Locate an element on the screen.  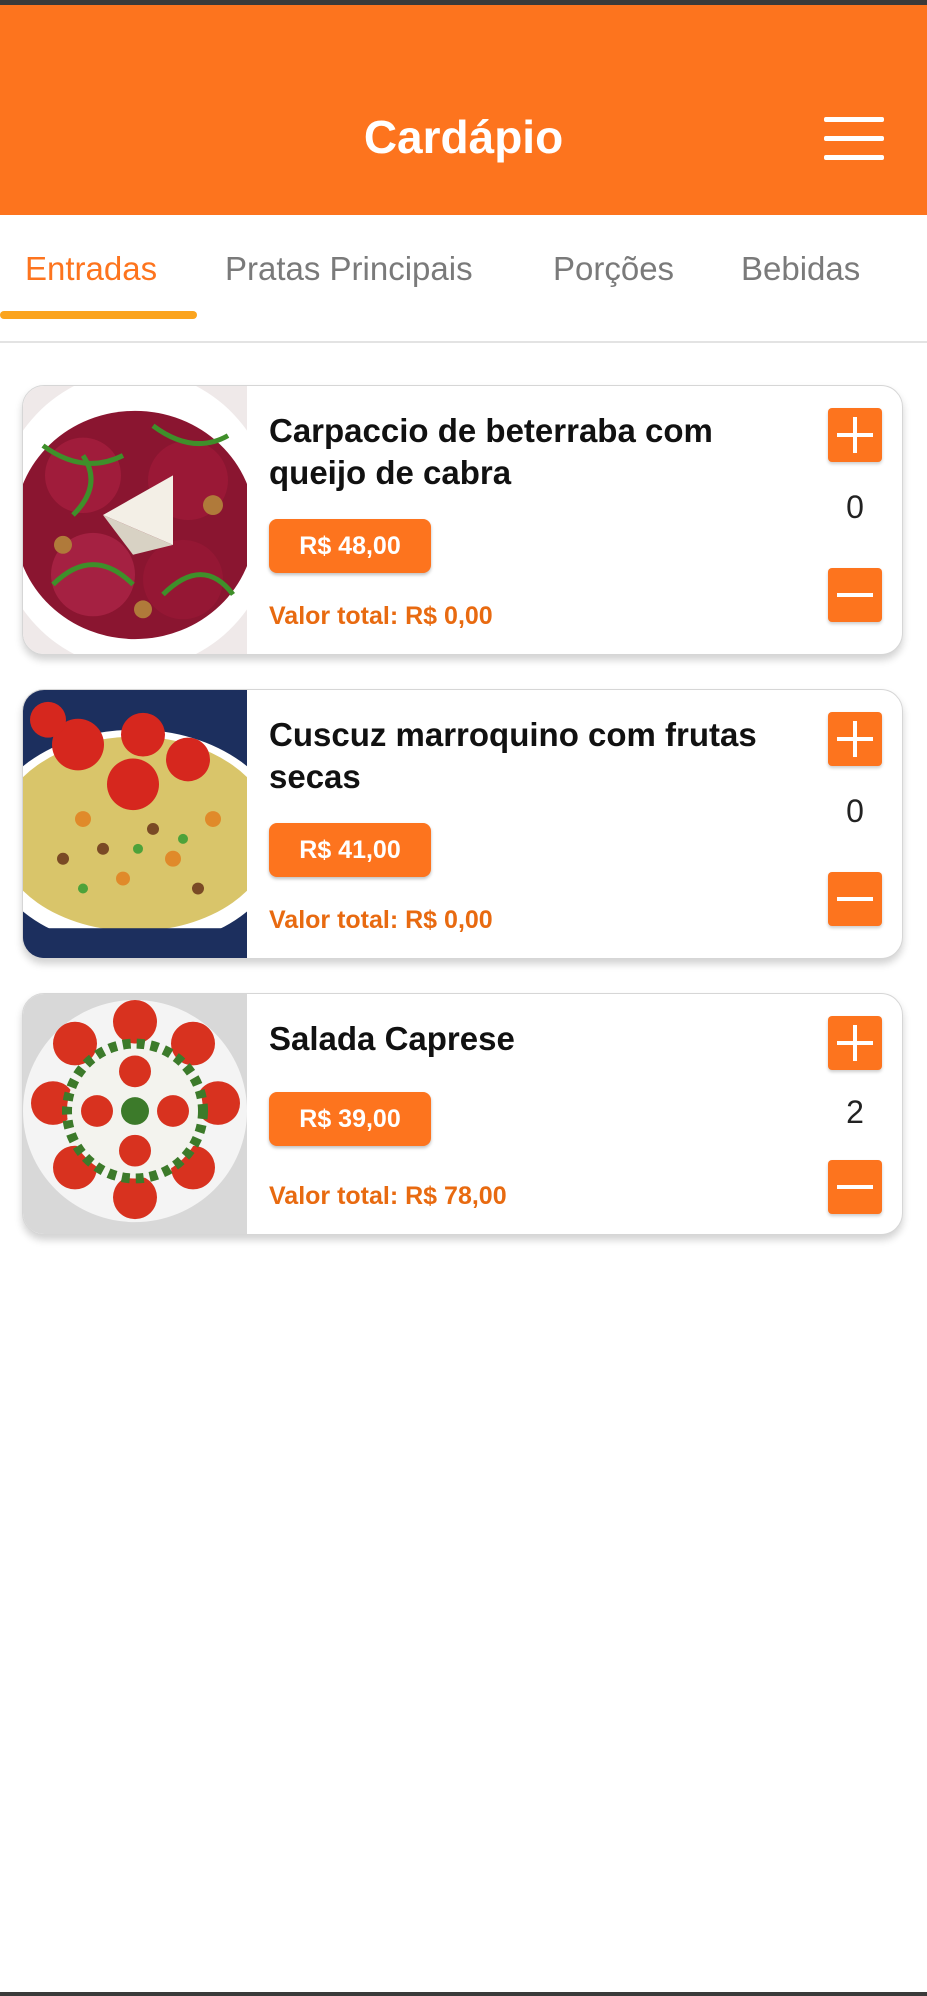
total-value: Valor total: R$ 78,00 is located at coordinates (388, 1196).